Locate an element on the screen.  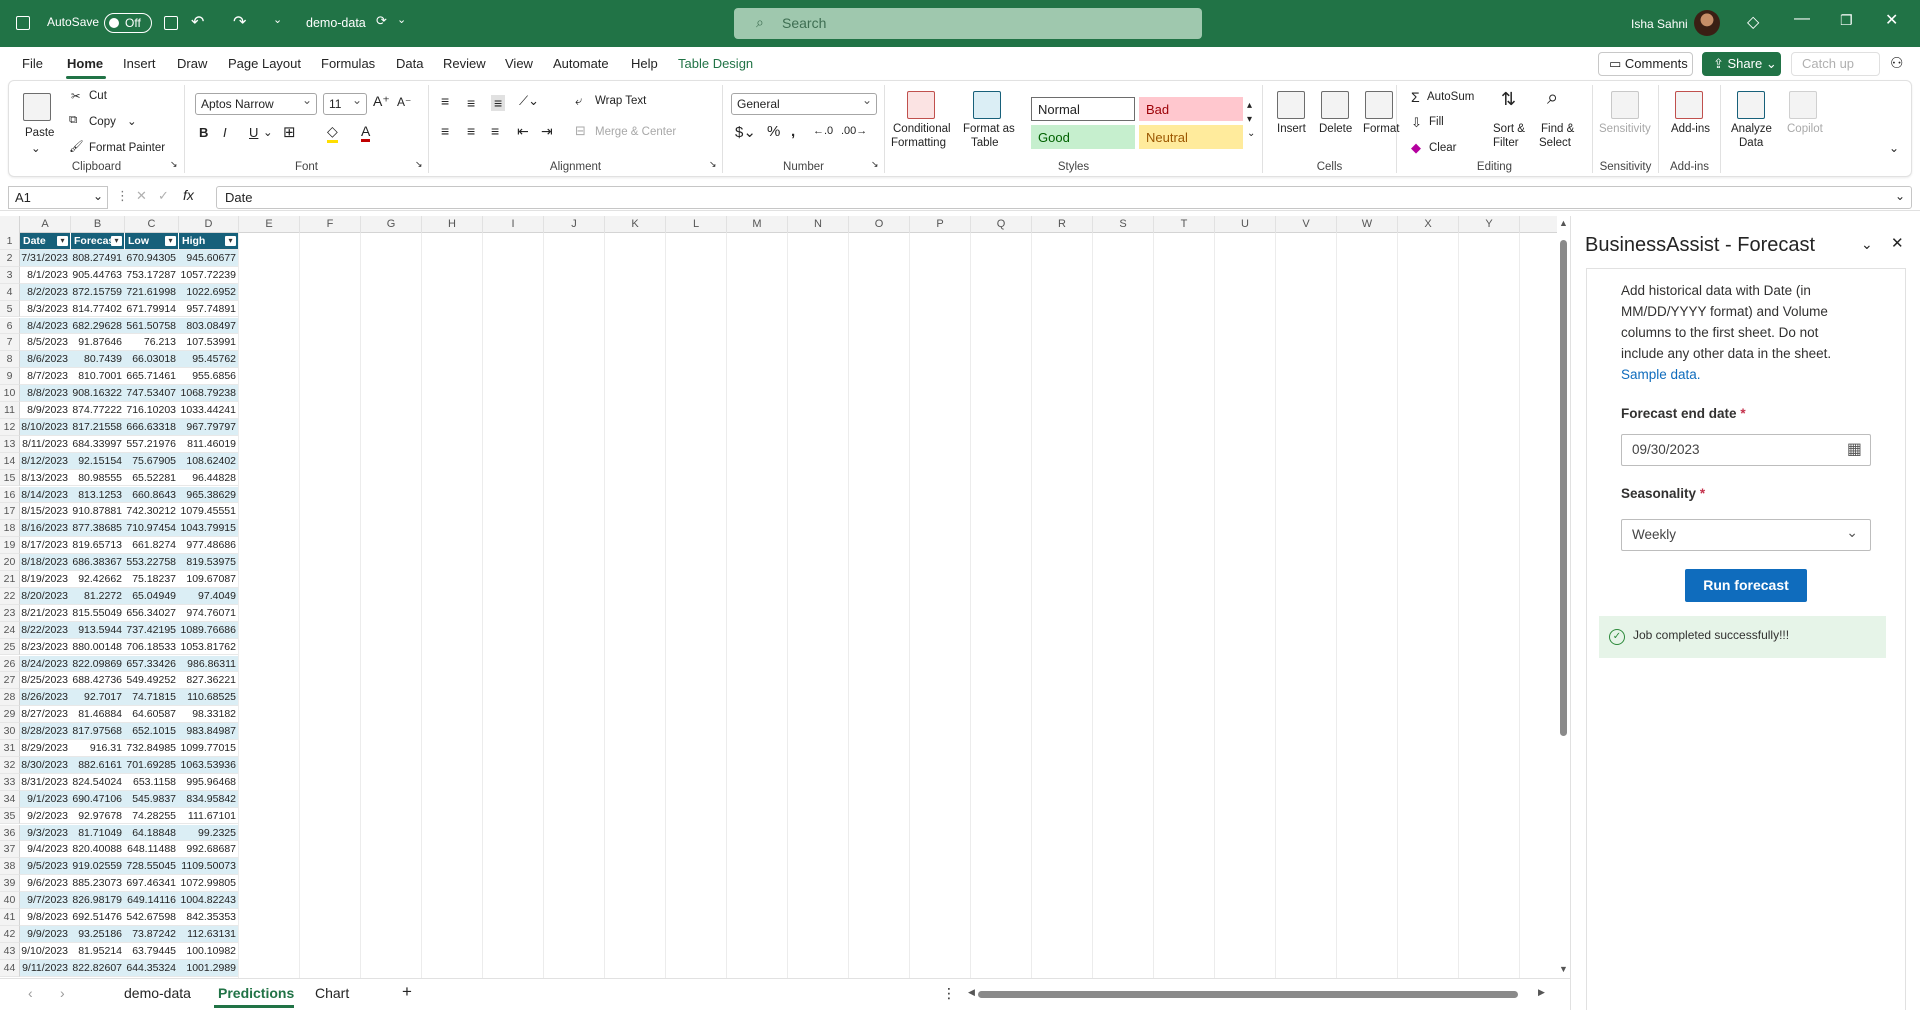
autosum-button: AutoSum is located at coordinates (1450, 97).